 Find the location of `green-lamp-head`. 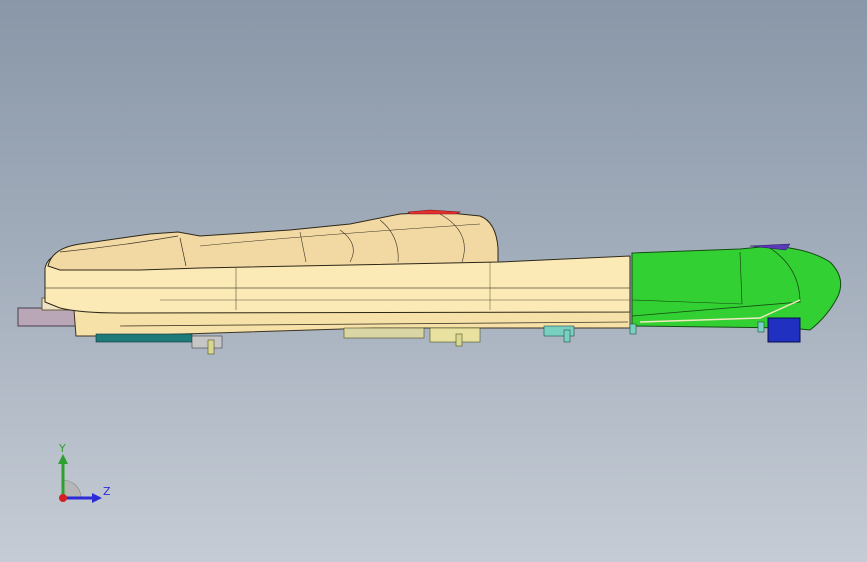

green-lamp-head is located at coordinates (736, 288).